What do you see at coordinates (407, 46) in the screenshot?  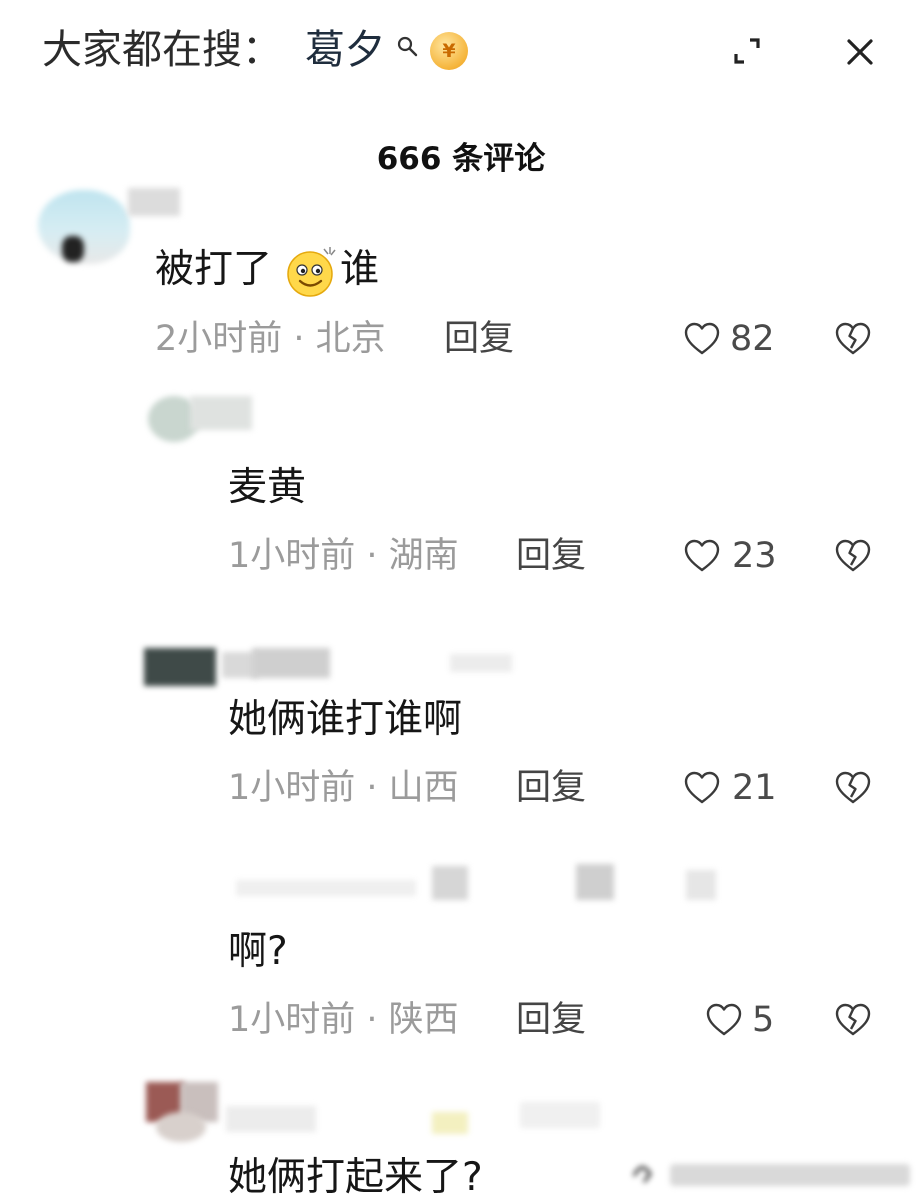 I see `search-icon` at bounding box center [407, 46].